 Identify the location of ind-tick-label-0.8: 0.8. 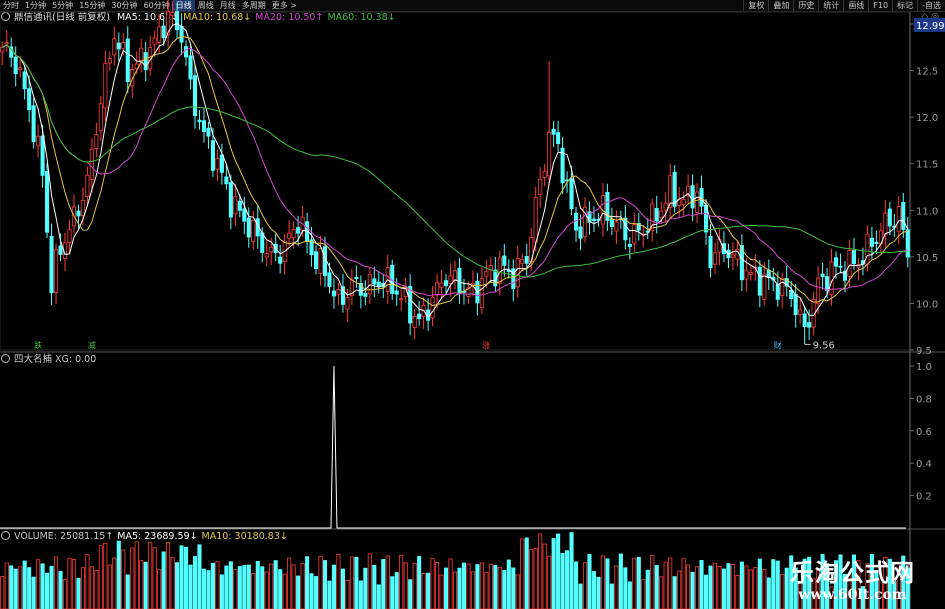
(924, 399).